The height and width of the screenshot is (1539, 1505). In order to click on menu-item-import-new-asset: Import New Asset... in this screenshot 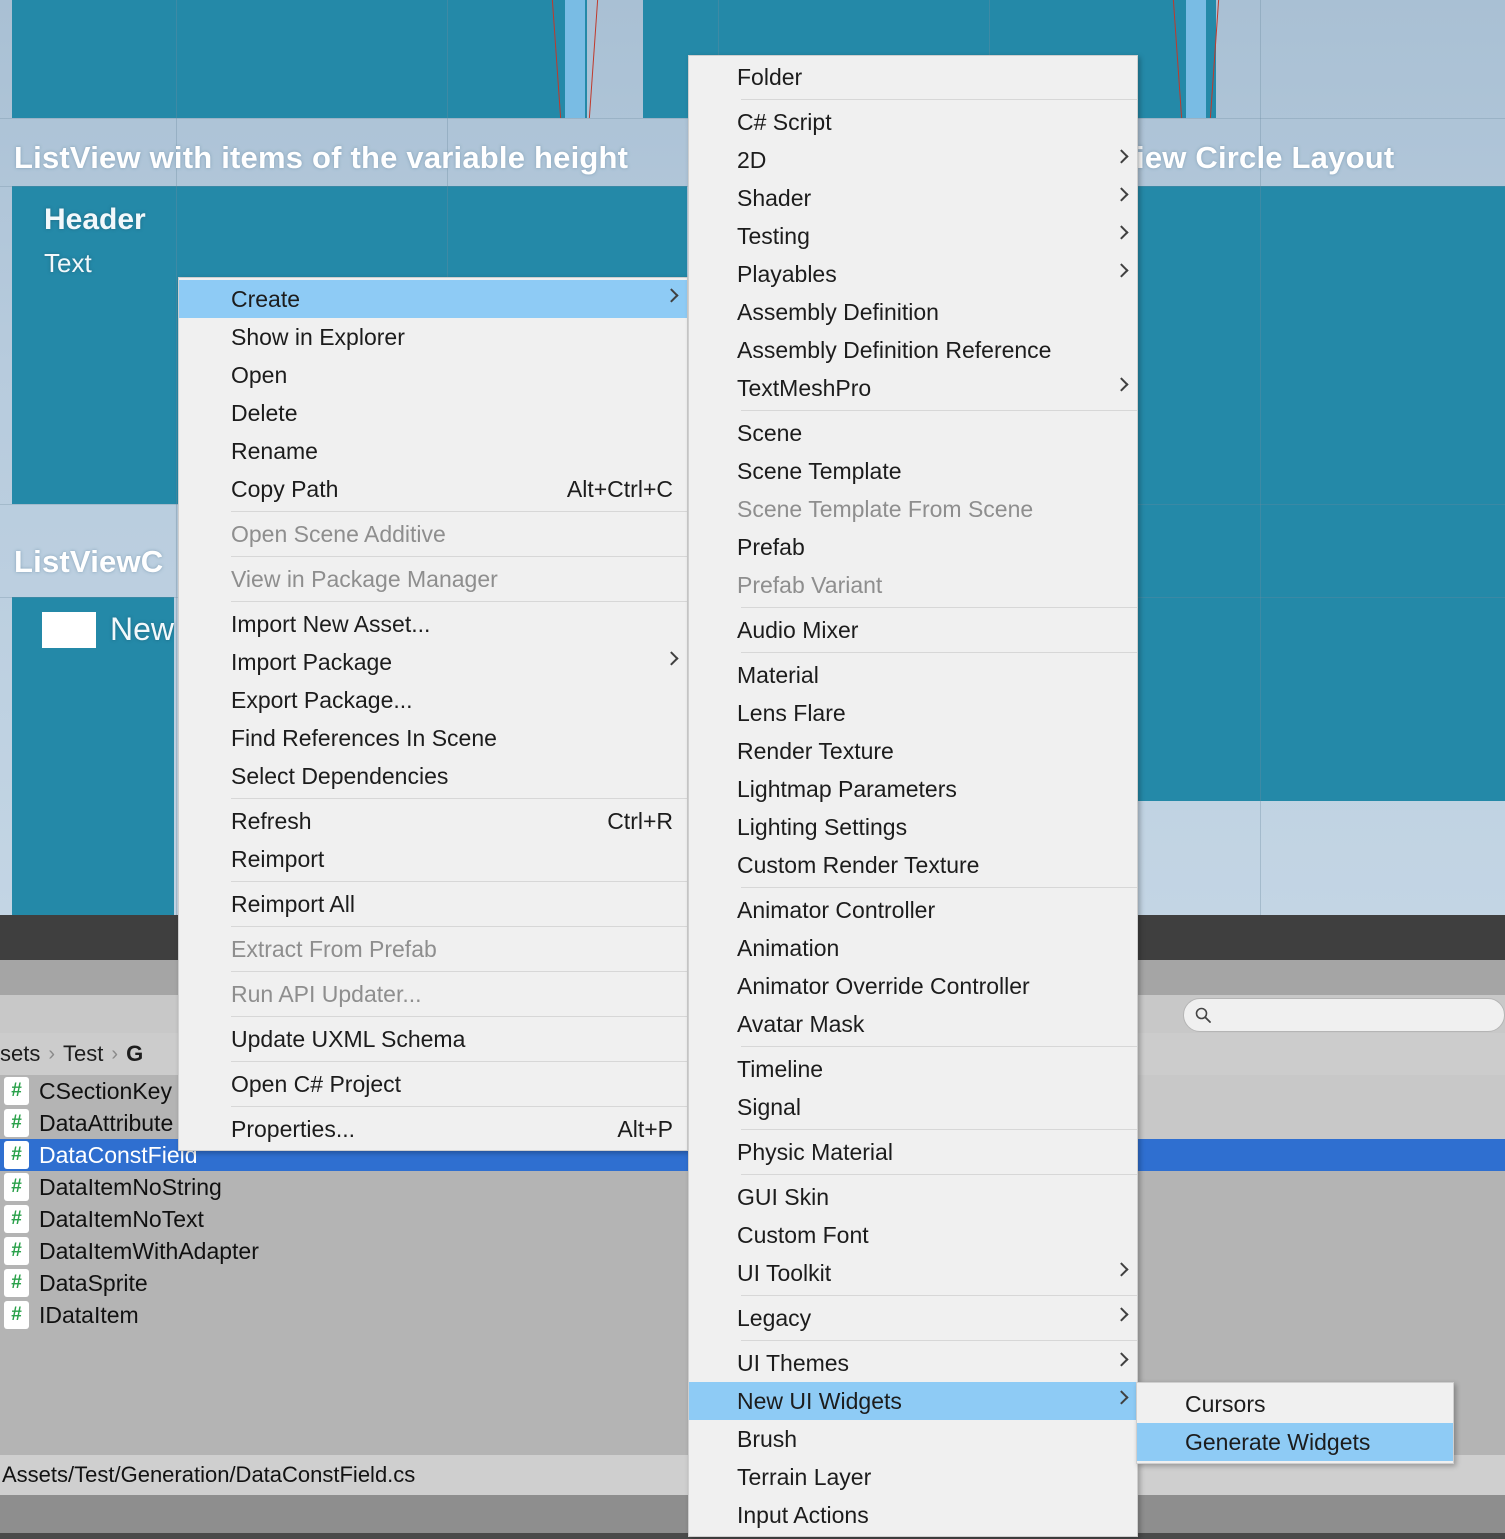, I will do `click(433, 624)`.